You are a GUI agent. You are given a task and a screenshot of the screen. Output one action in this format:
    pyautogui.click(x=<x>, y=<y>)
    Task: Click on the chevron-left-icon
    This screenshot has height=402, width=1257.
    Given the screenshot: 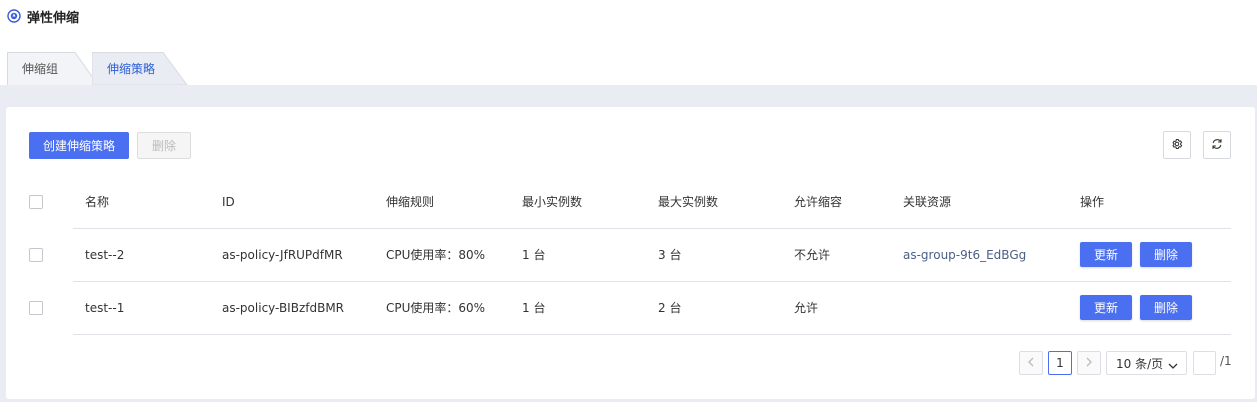 What is the action you would take?
    pyautogui.click(x=1031, y=363)
    